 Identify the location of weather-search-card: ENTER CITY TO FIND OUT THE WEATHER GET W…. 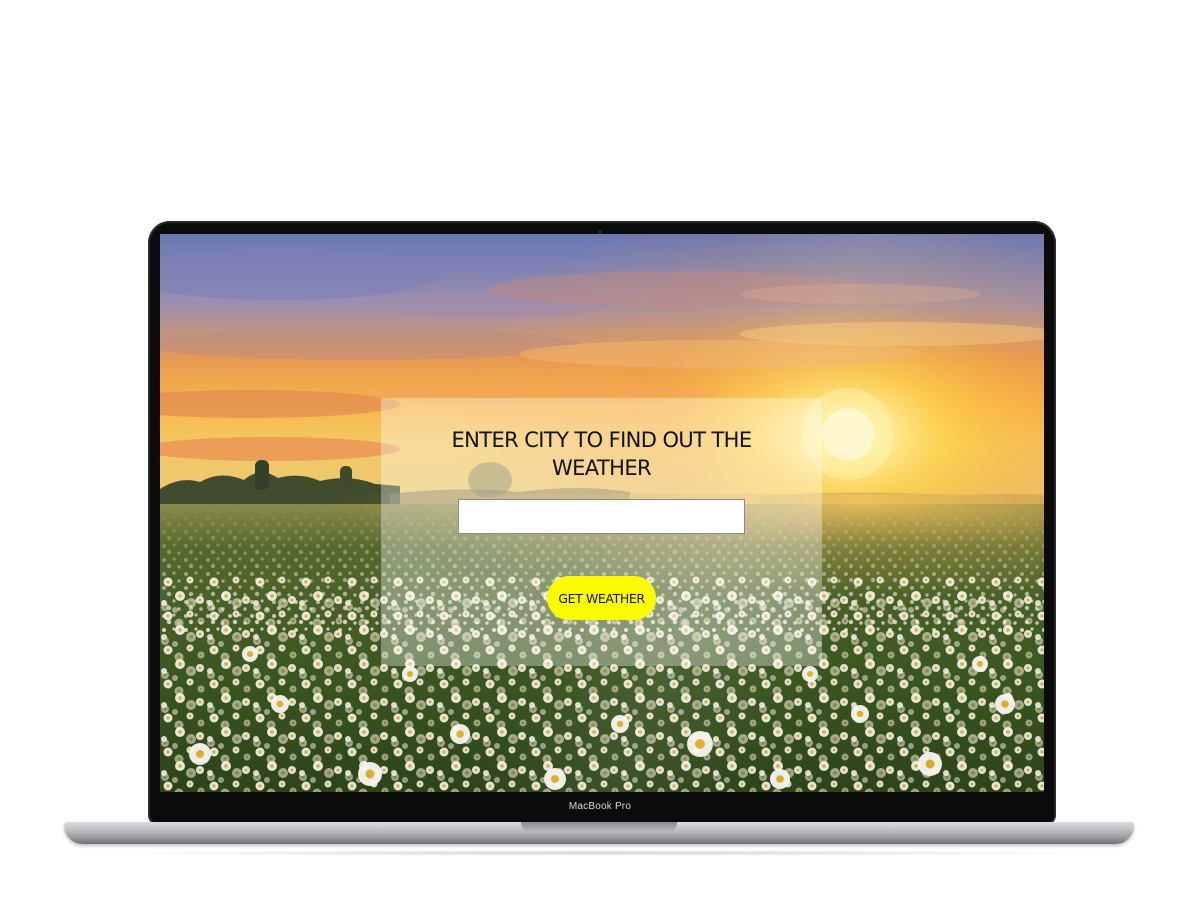
(601, 532).